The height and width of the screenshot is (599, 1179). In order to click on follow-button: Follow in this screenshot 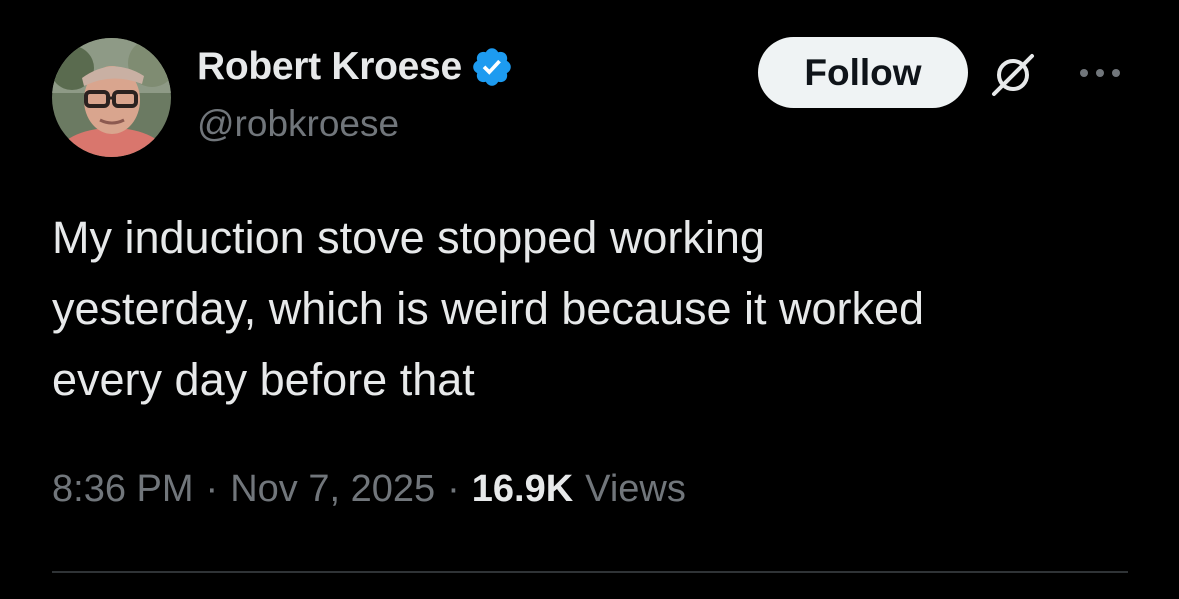, I will do `click(863, 72)`.